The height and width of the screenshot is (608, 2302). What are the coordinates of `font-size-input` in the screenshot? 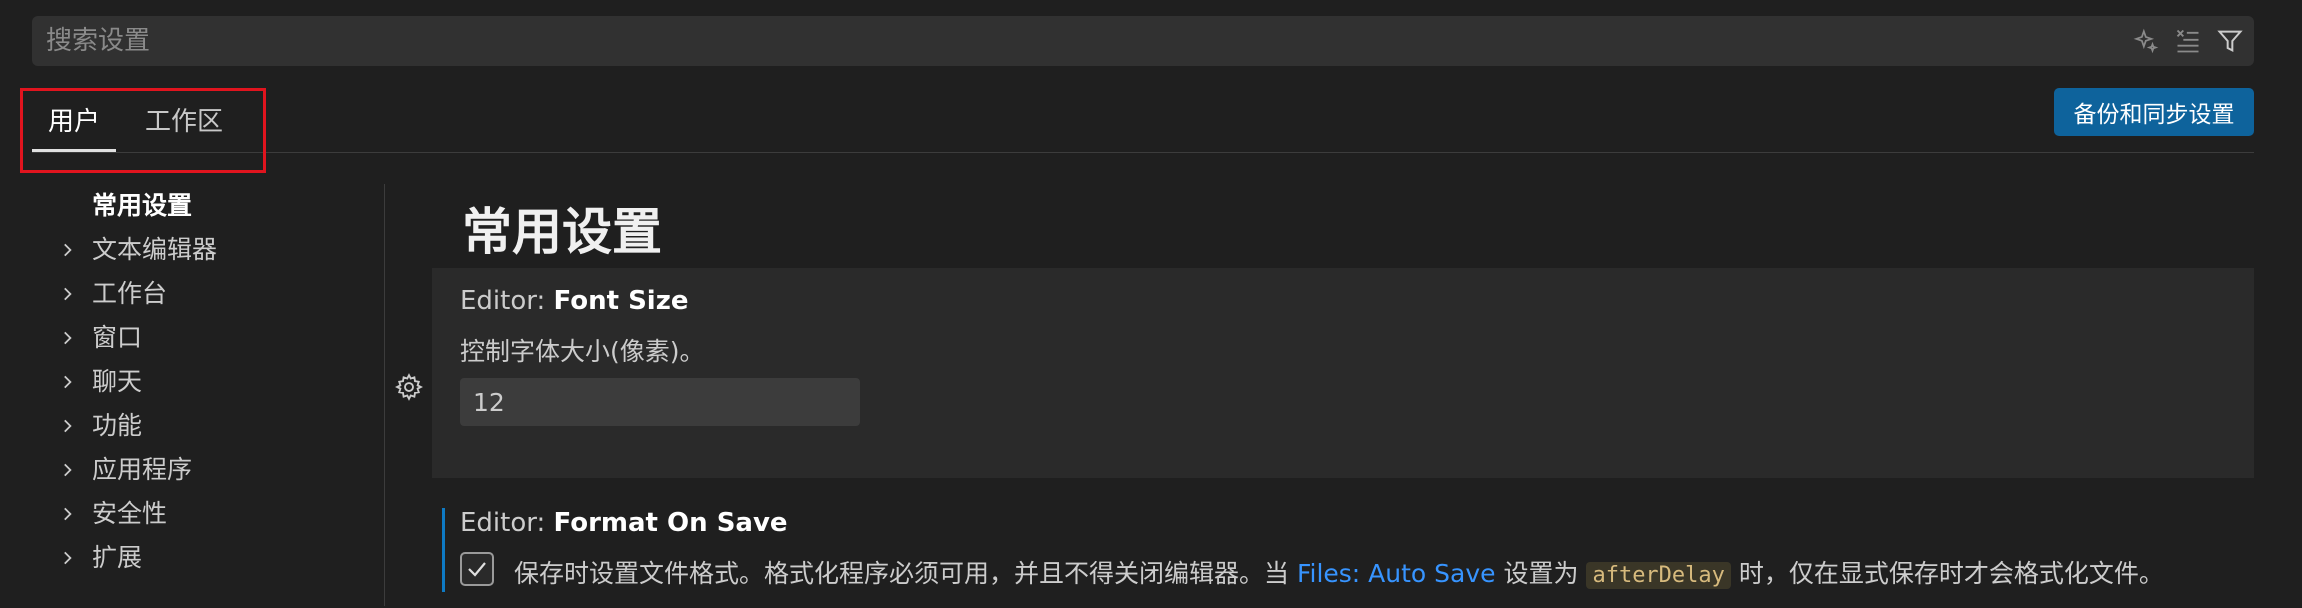 It's located at (660, 402).